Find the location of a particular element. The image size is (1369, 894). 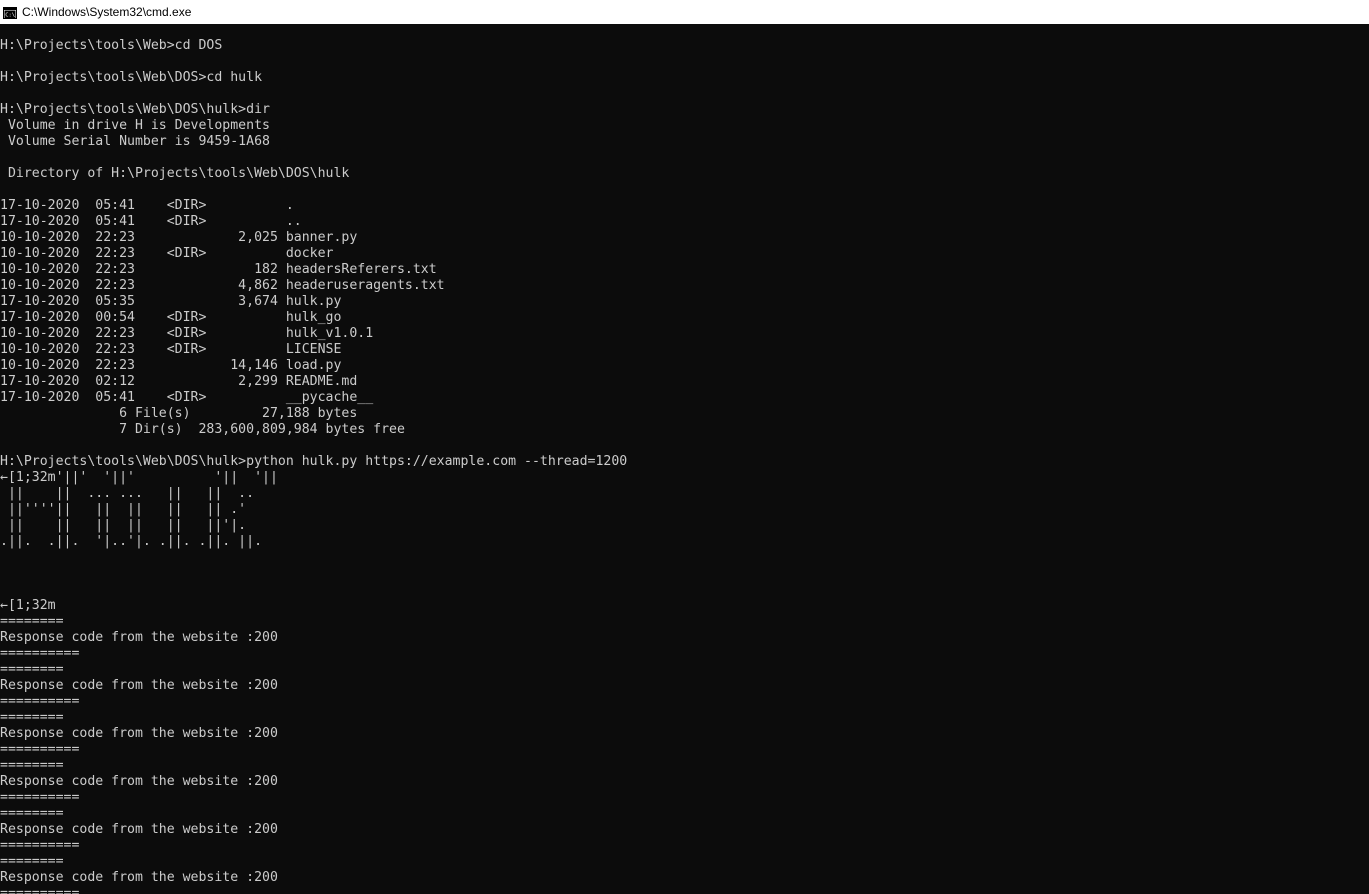

console-line: .||. .||. '|..'|. .||. .||. ||. is located at coordinates (131, 541).